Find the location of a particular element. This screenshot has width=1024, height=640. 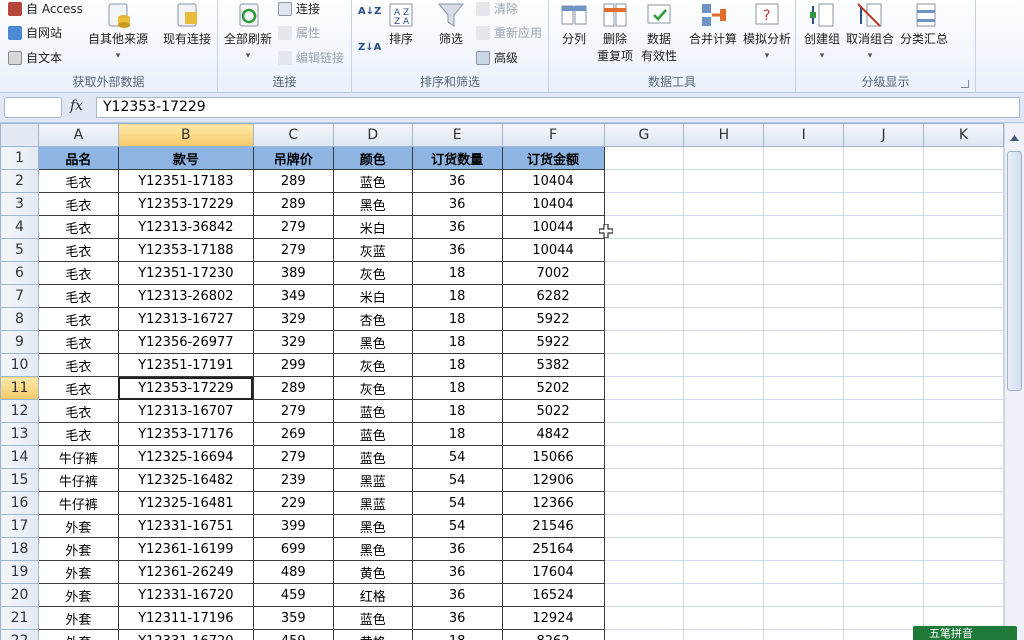

data-cell: 5922 is located at coordinates (553, 342).